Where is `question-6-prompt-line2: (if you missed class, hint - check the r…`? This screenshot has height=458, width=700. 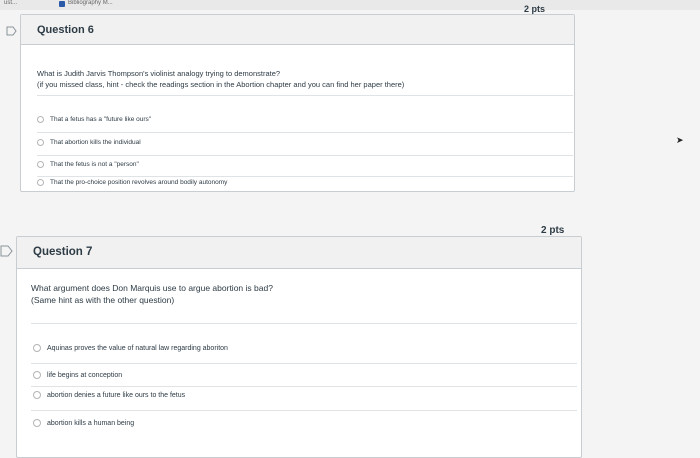
question-6-prompt-line2: (if you missed class, hint - check the r… is located at coordinates (221, 84).